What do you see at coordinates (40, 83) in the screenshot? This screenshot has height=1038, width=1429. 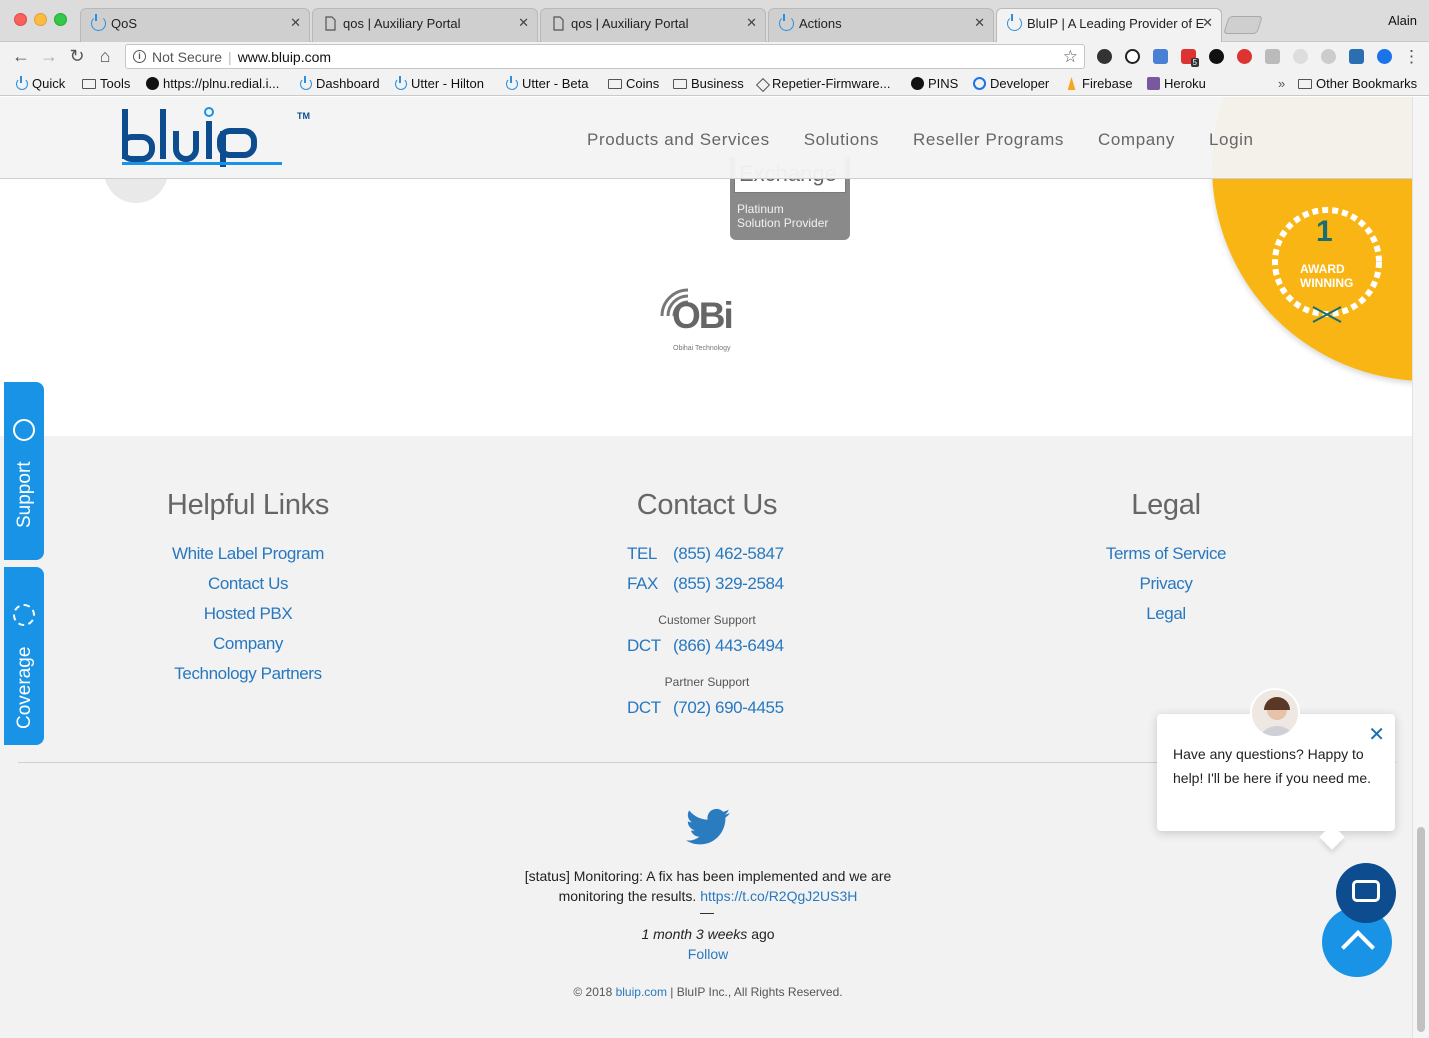 I see `bookmark-item: Quick` at bounding box center [40, 83].